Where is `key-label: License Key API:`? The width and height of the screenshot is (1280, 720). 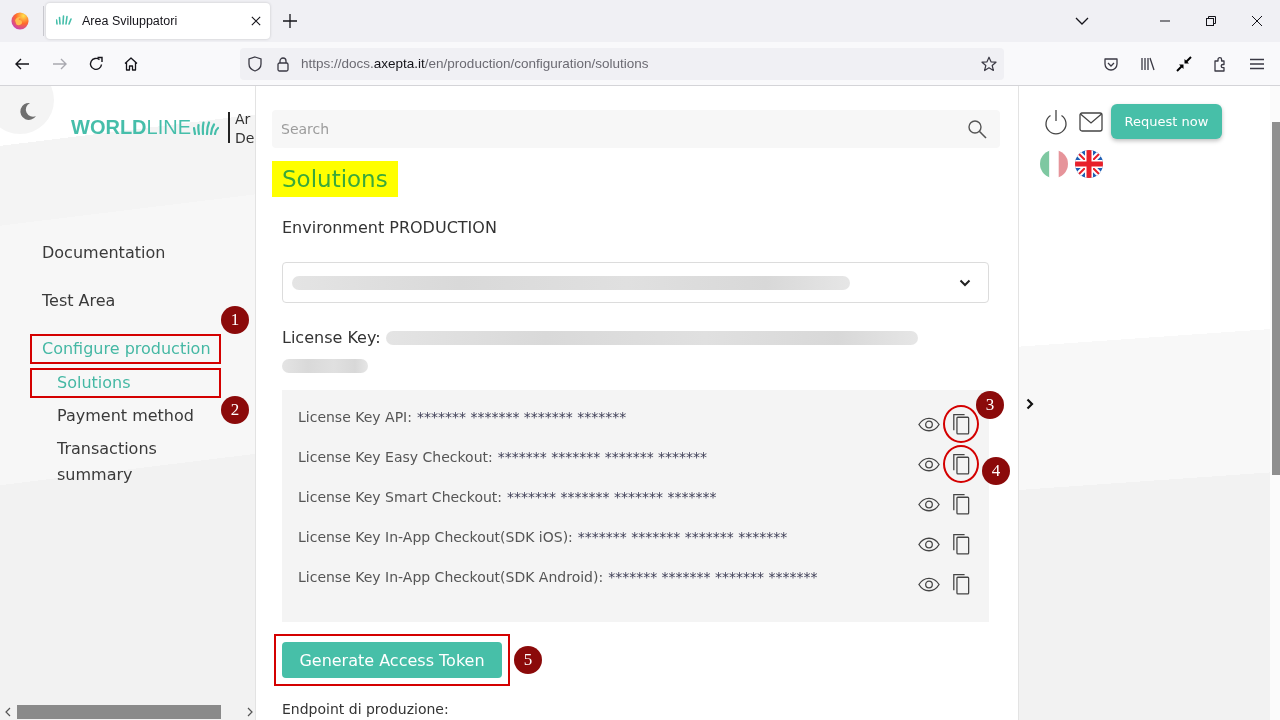
key-label: License Key API: is located at coordinates (355, 417).